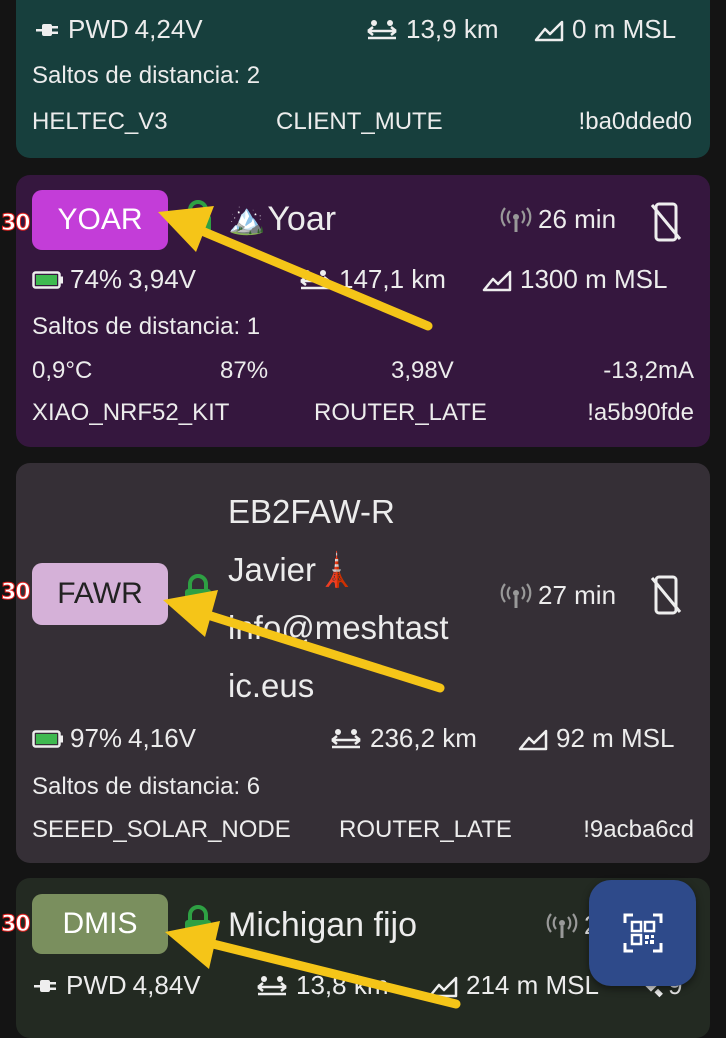 This screenshot has width=726, height=1038. I want to click on last-heard: 26 min, so click(577, 219).